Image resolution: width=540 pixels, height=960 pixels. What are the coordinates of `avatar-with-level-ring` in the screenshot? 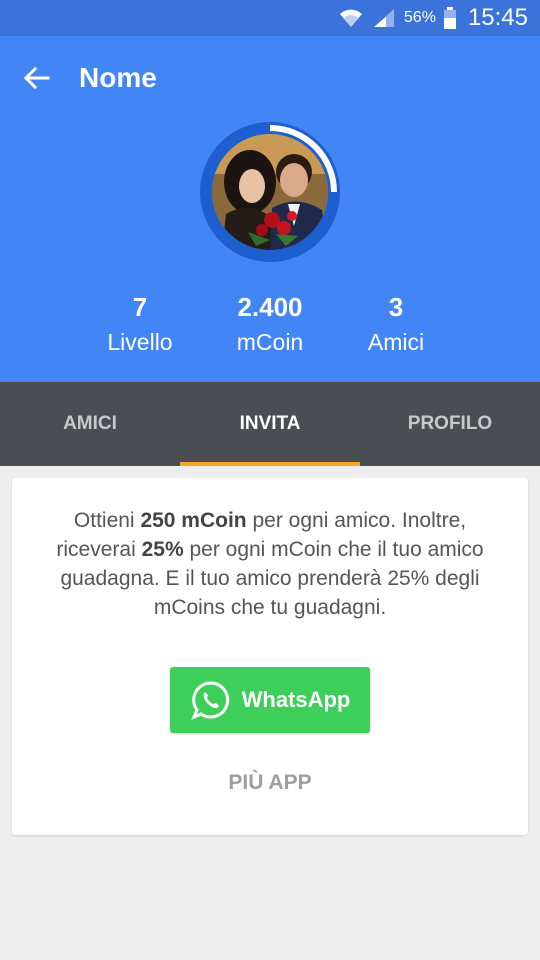 It's located at (270, 192).